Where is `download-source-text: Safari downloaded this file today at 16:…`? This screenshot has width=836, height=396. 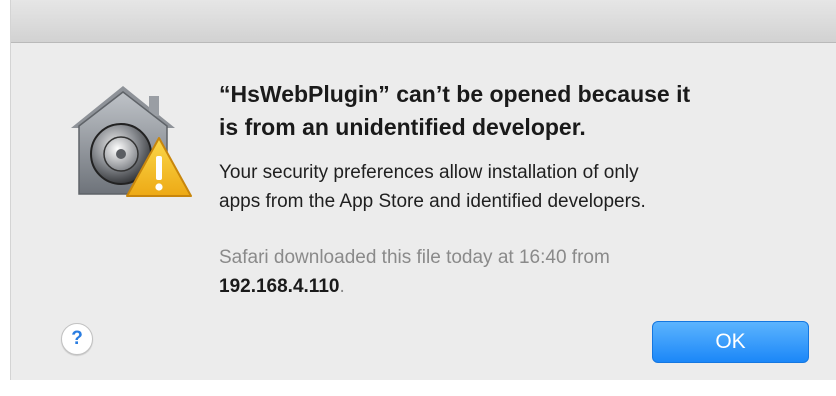 download-source-text: Safari downloaded this file today at 16:… is located at coordinates (509, 272).